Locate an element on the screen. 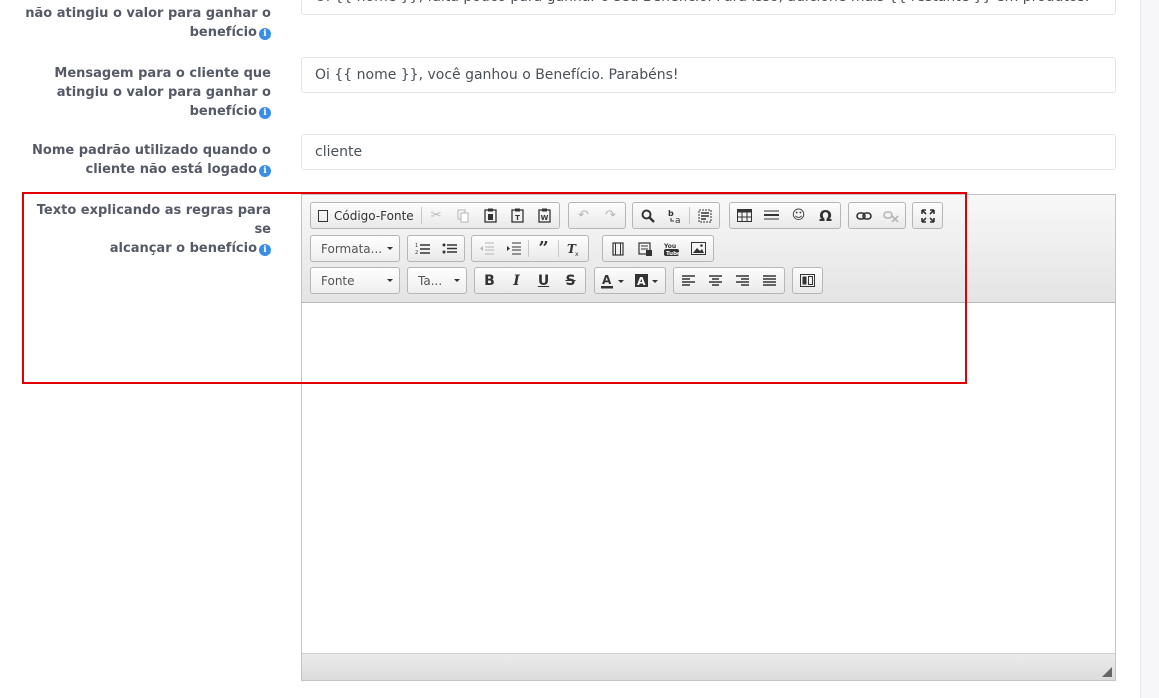  cut-icon: ✂ is located at coordinates (436, 215).